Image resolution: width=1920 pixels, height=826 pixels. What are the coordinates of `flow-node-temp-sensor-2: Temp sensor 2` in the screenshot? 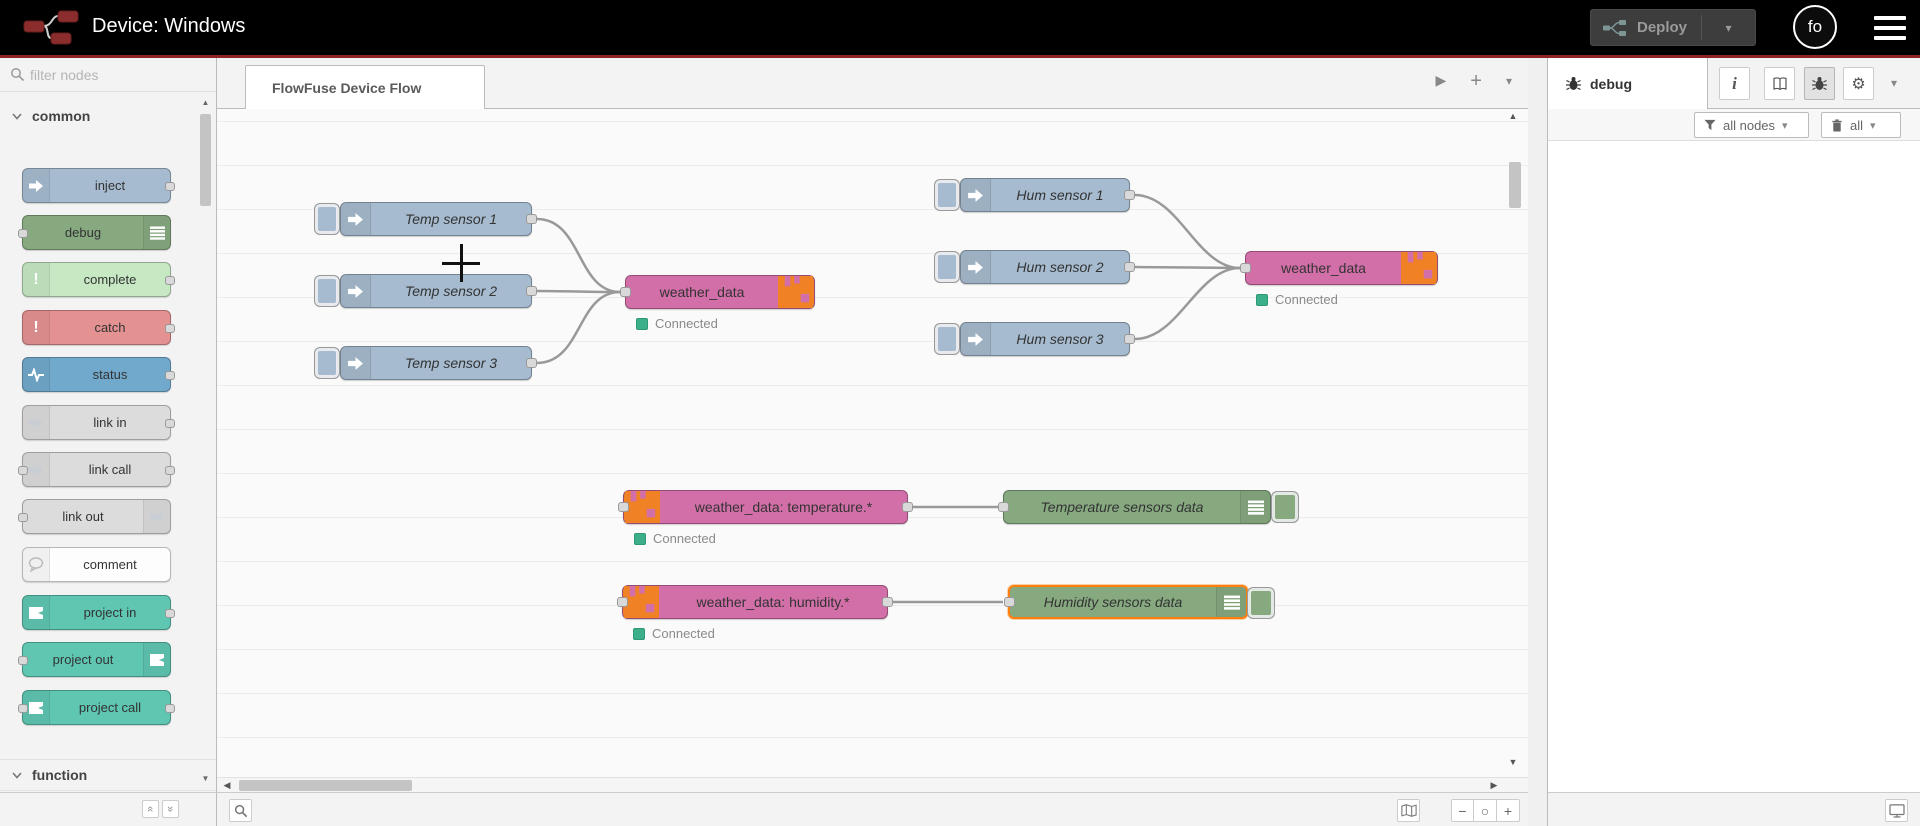 It's located at (425, 291).